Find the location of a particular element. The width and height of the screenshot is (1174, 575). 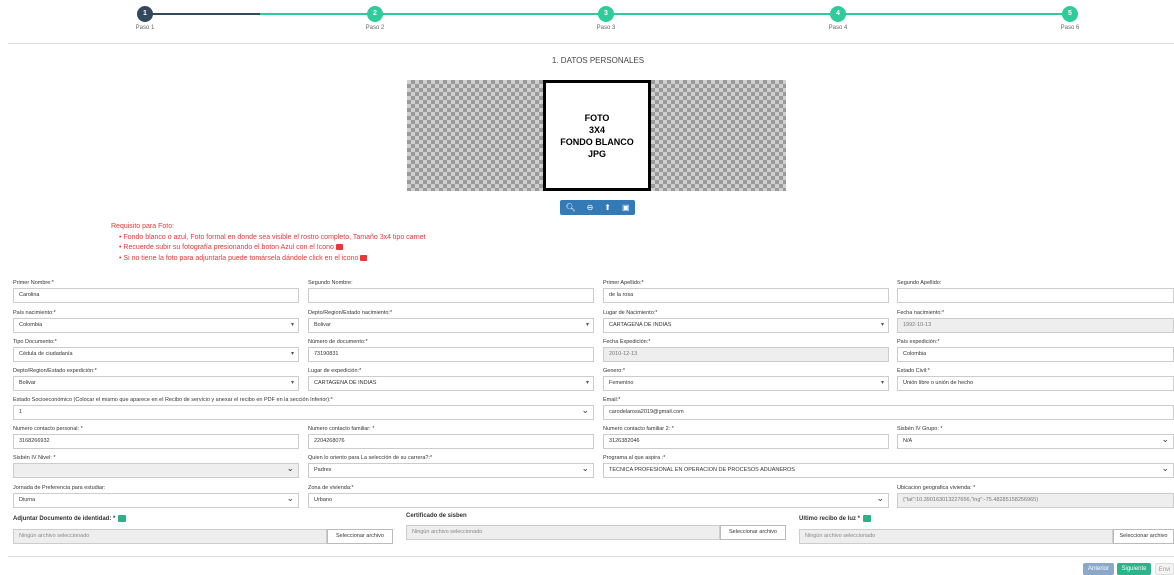

jornada-select: Diurna is located at coordinates (156, 500).